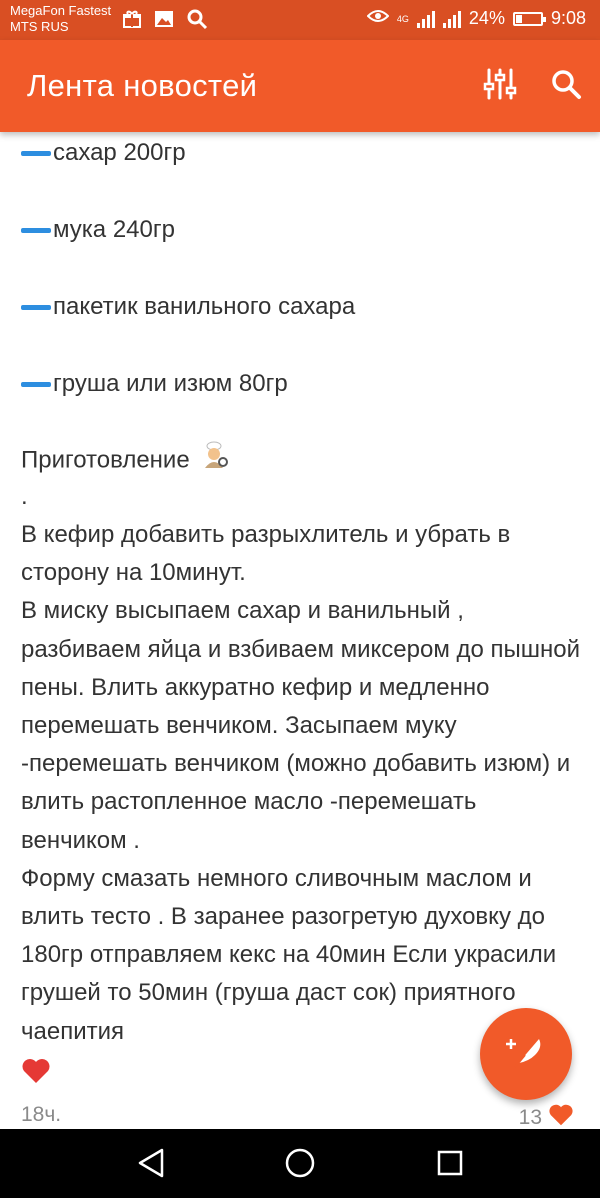 Image resolution: width=600 pixels, height=1198 pixels. I want to click on back-triangle-icon, so click(151, 1165).